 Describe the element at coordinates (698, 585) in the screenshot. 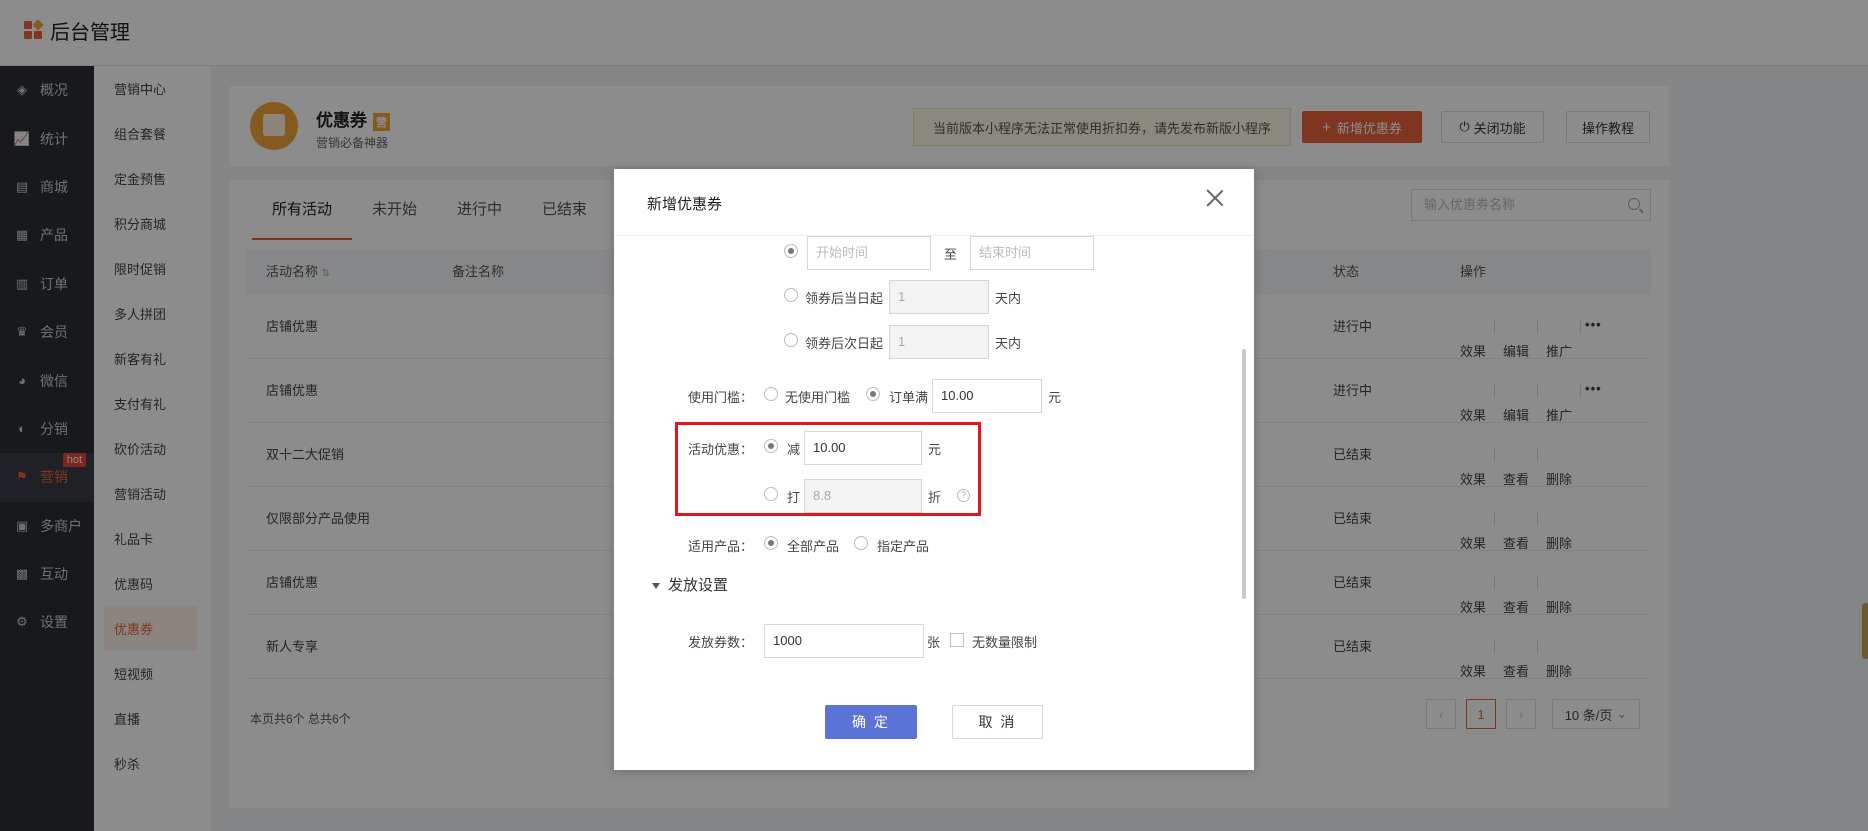

I see `issue-settings-title: 发放设置` at that location.